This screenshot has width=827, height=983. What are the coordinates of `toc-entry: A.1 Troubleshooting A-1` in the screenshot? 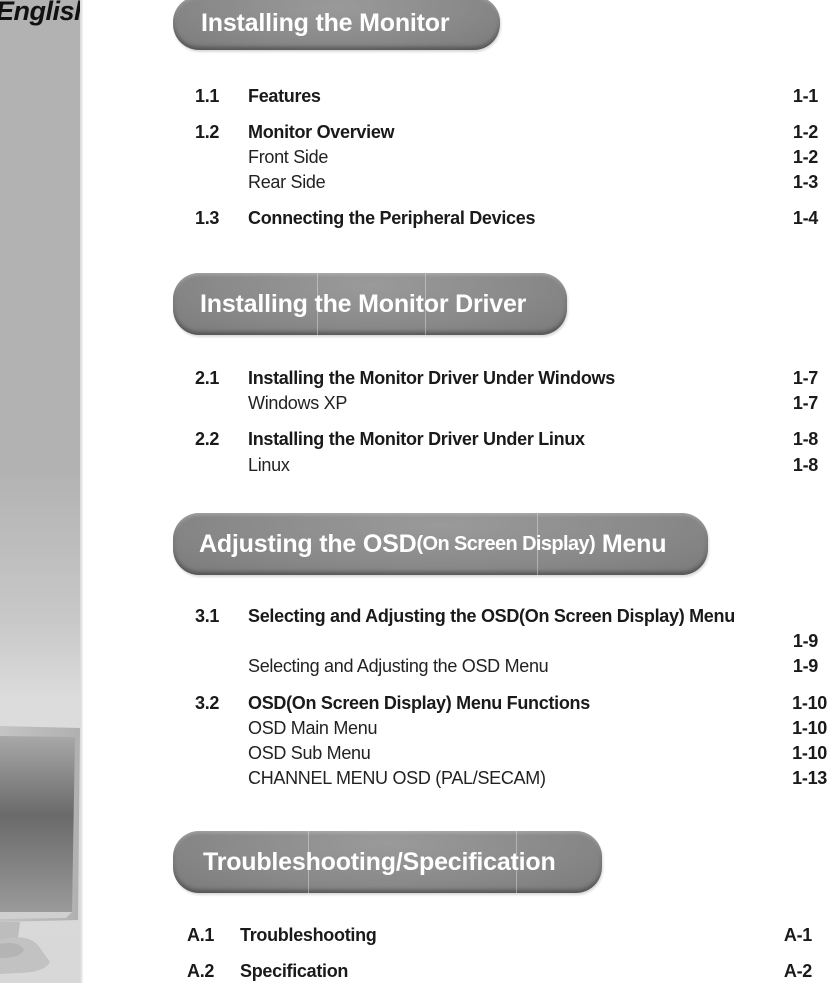 It's located at (413, 935).